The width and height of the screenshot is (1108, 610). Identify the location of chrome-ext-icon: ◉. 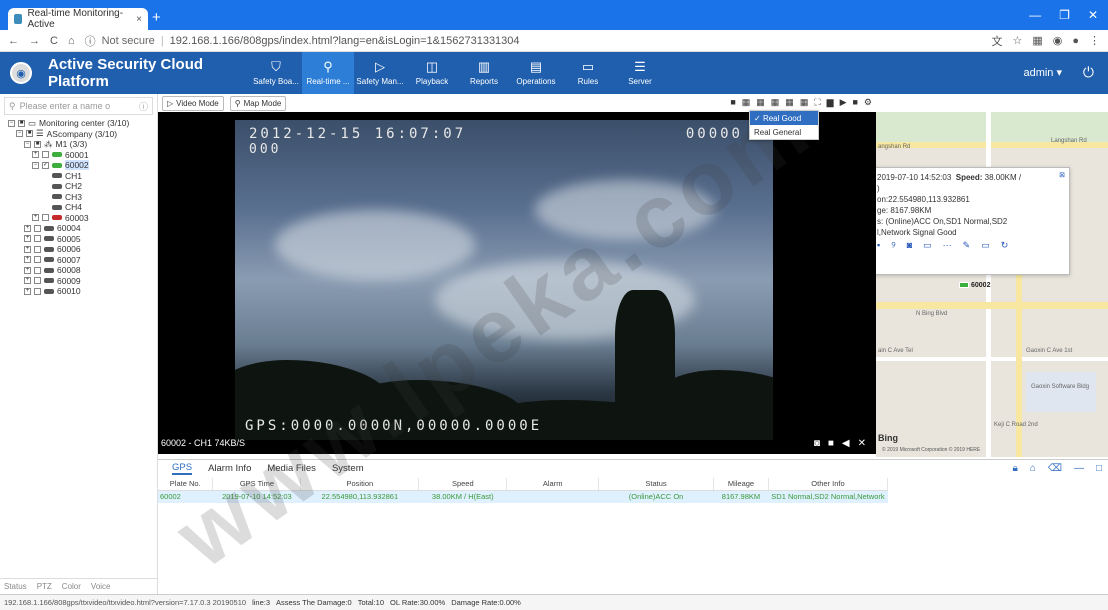
(1058, 40).